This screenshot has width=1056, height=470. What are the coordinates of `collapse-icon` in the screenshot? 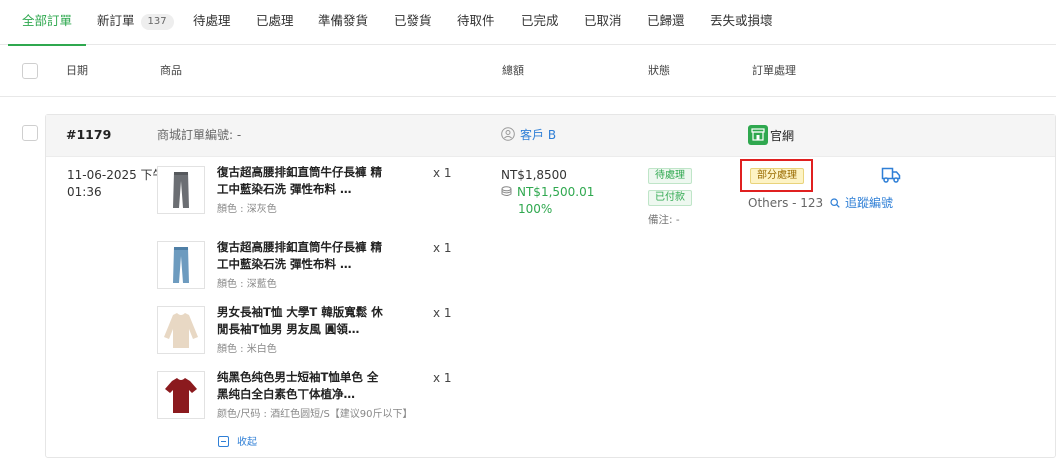 It's located at (223, 441).